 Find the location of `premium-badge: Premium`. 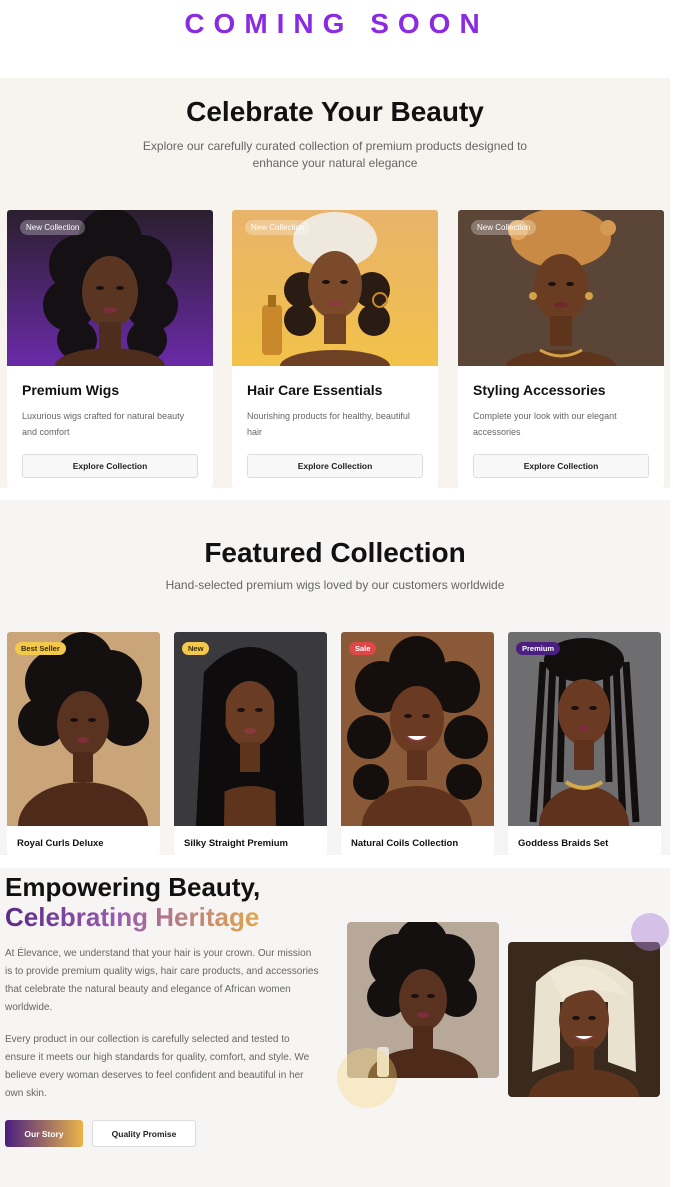

premium-badge: Premium is located at coordinates (538, 648).